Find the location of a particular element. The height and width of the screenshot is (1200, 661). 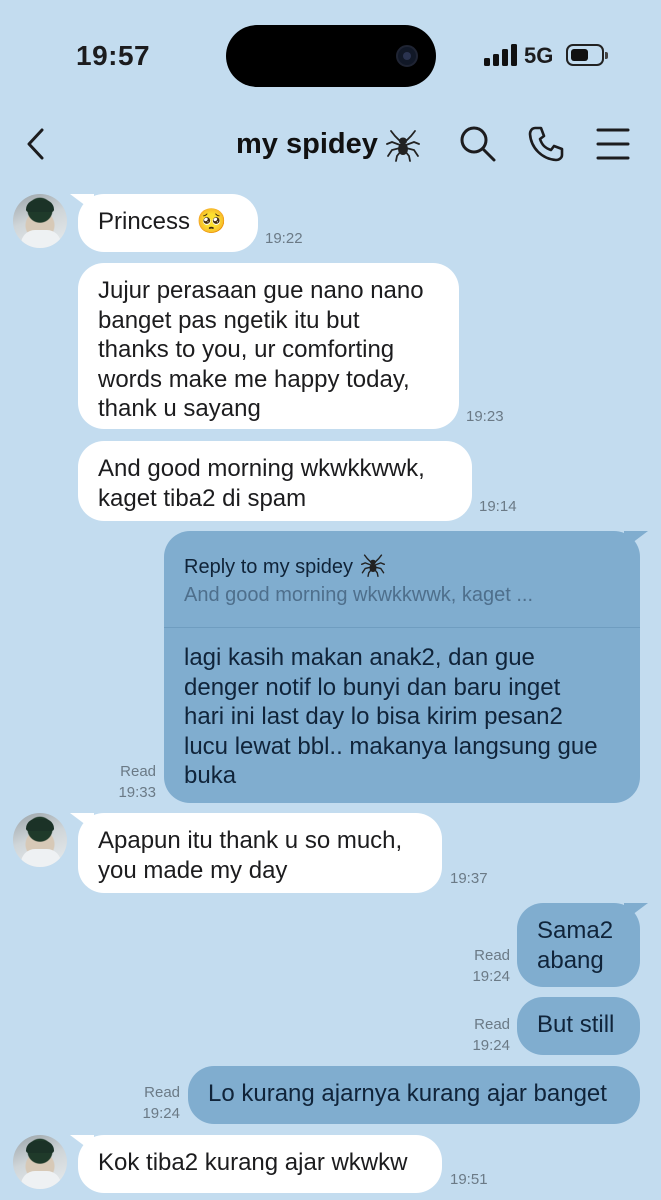

chat-title: my spidey is located at coordinates (328, 145).